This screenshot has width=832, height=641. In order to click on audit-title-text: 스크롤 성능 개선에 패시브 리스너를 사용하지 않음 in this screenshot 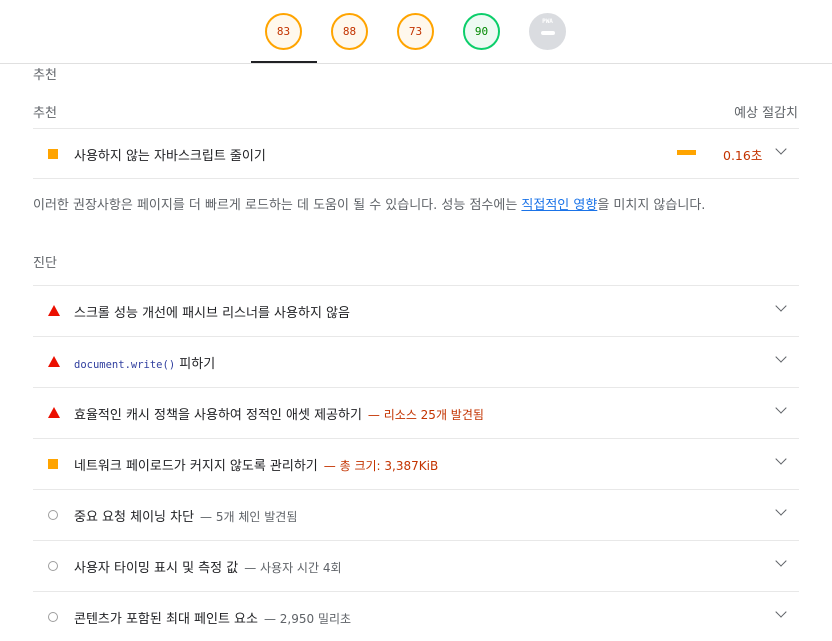, I will do `click(212, 313)`.